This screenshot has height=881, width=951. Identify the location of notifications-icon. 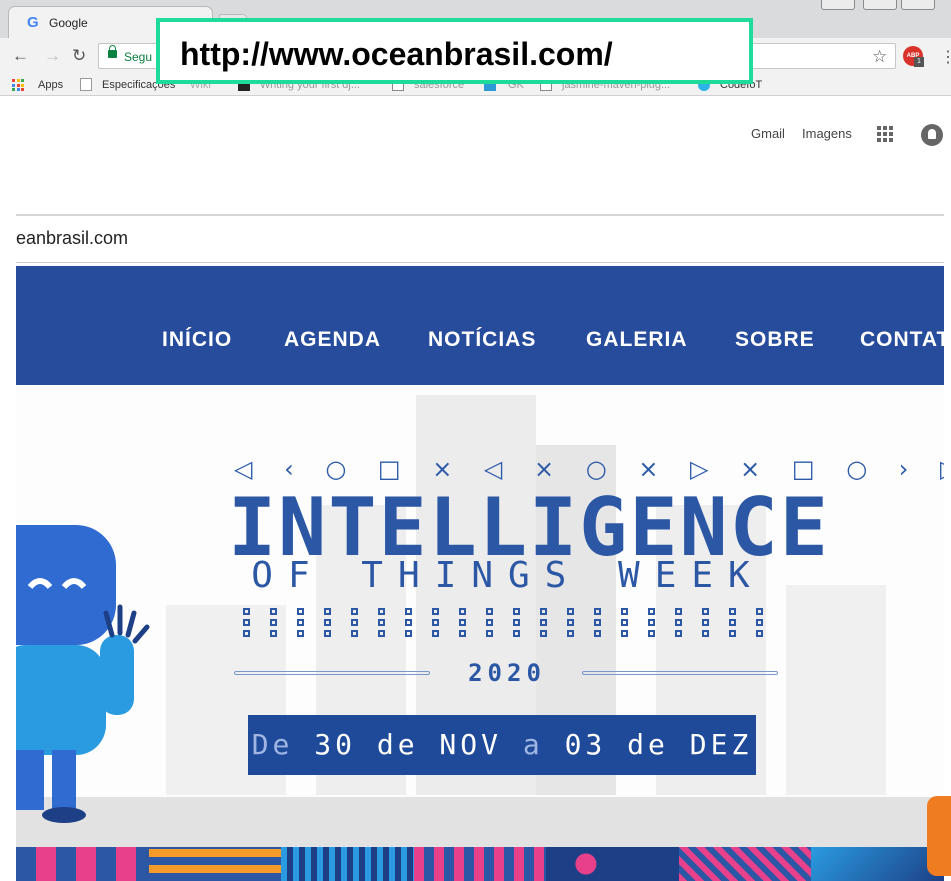
(932, 135).